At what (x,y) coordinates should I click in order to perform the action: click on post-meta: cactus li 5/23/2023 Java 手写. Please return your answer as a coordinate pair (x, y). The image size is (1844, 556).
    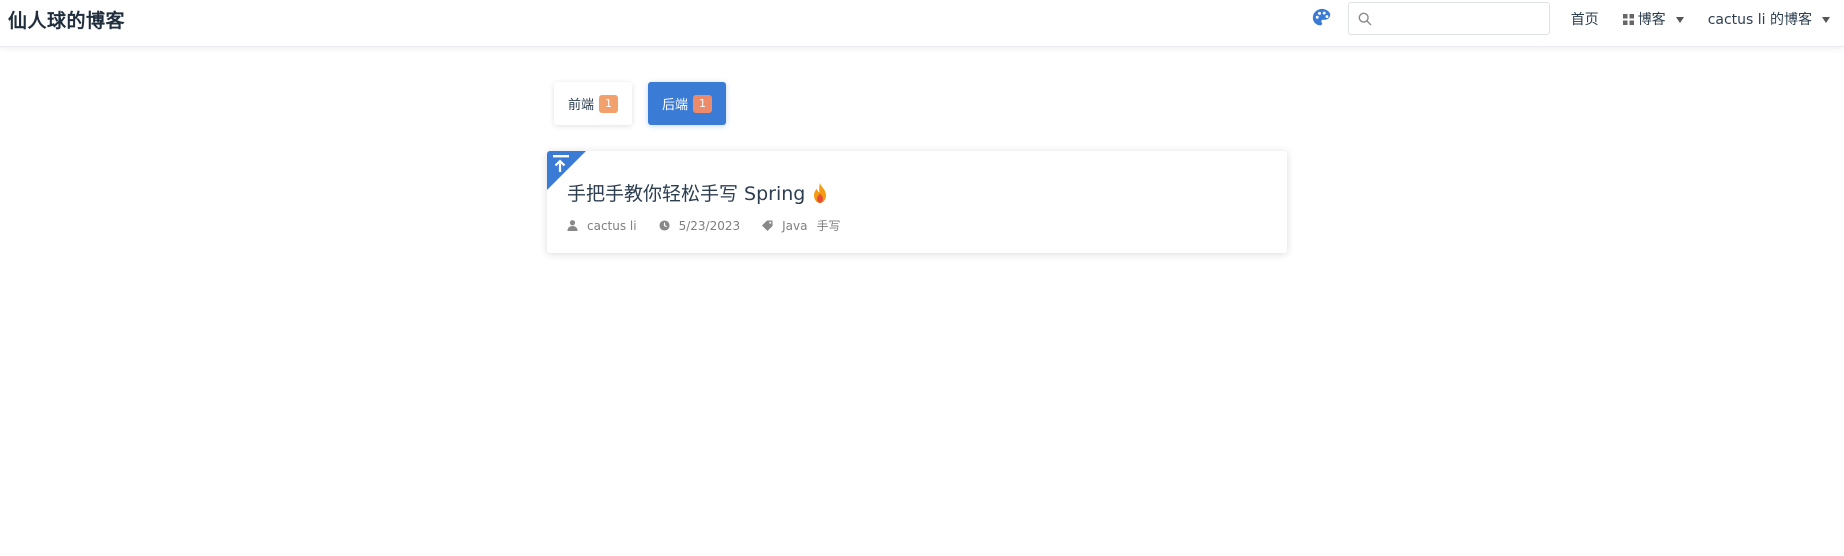
    Looking at the image, I should click on (719, 225).